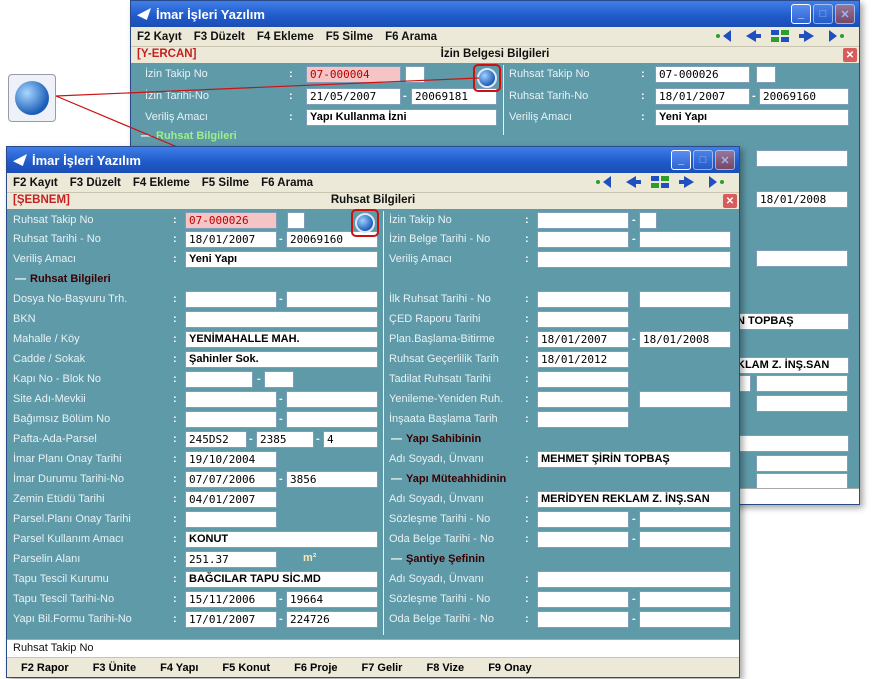 The height and width of the screenshot is (679, 876). I want to click on sahip-ad-field: MEHMET ŞİRİN TOPBAŞ, so click(634, 459).